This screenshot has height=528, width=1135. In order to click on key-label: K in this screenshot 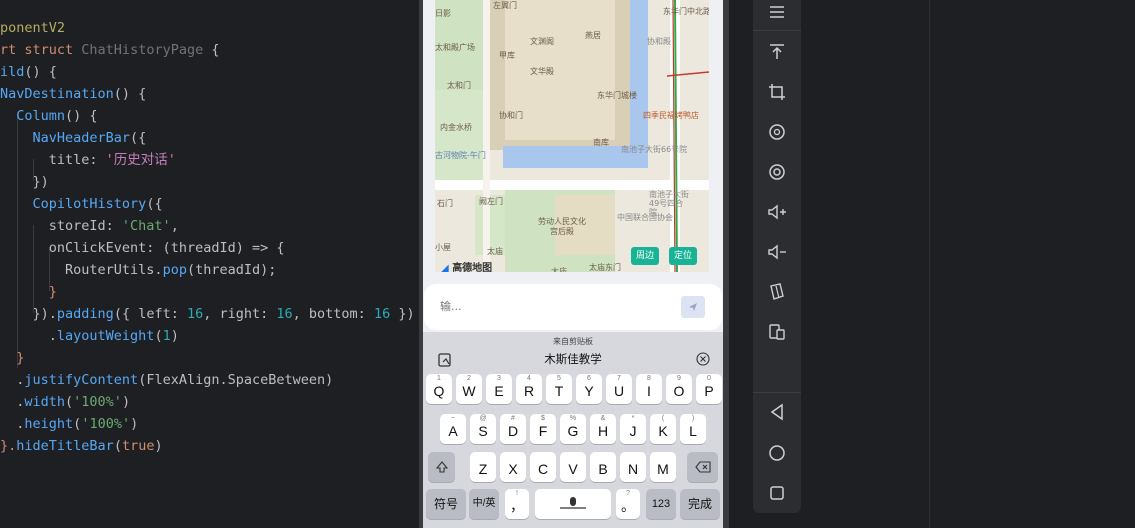, I will do `click(663, 431)`.